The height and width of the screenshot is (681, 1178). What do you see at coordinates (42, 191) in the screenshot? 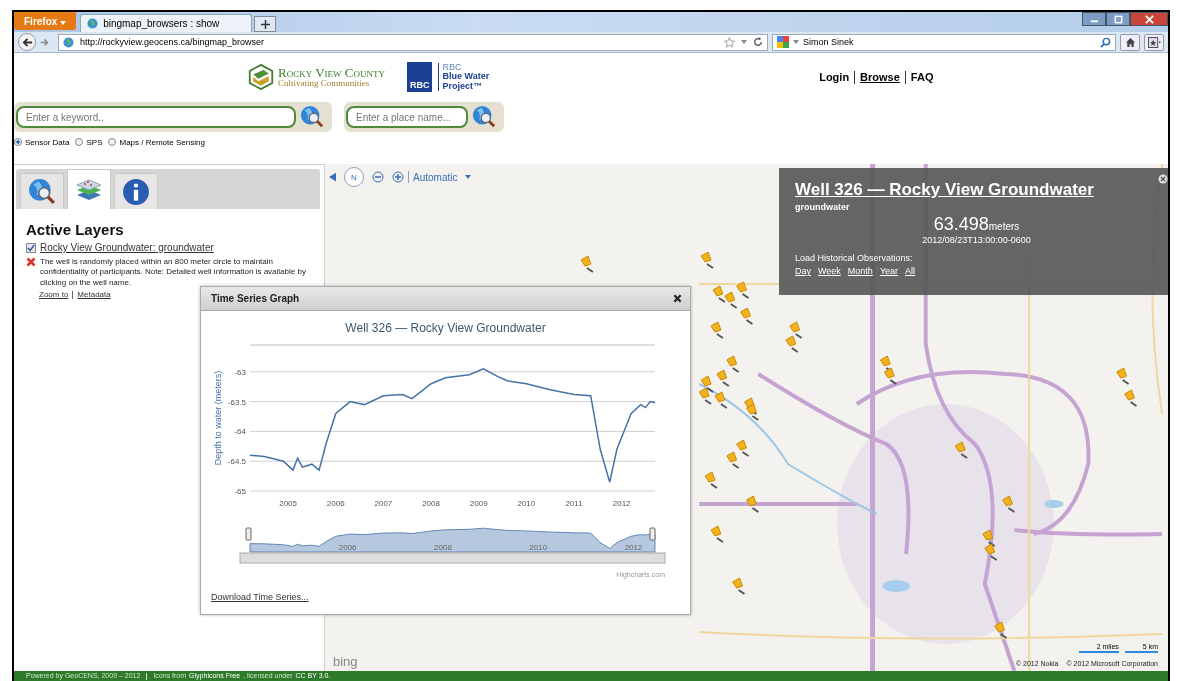
I see `search-tab` at bounding box center [42, 191].